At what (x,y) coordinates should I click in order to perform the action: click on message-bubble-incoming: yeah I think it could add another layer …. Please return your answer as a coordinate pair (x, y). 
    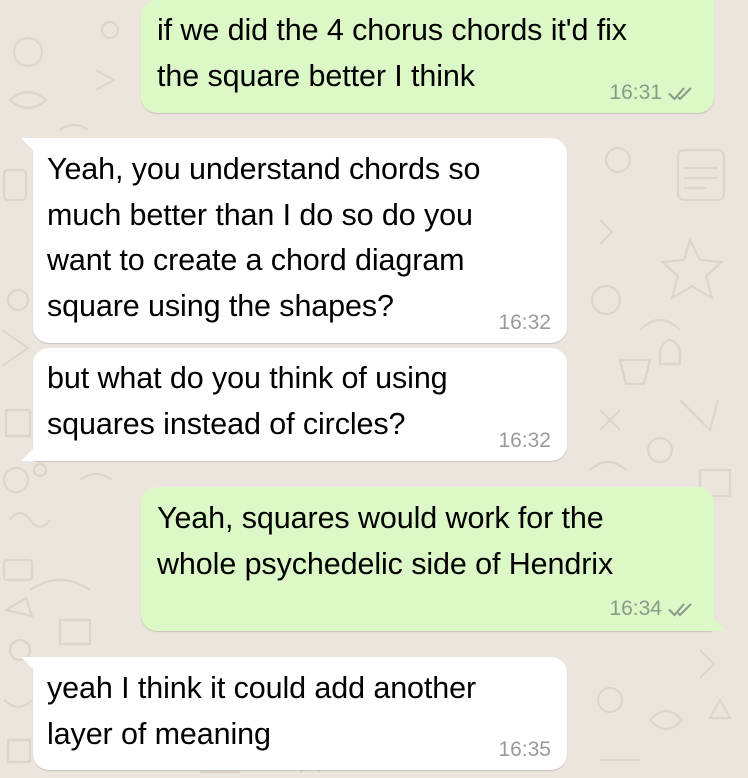
    Looking at the image, I should click on (294, 713).